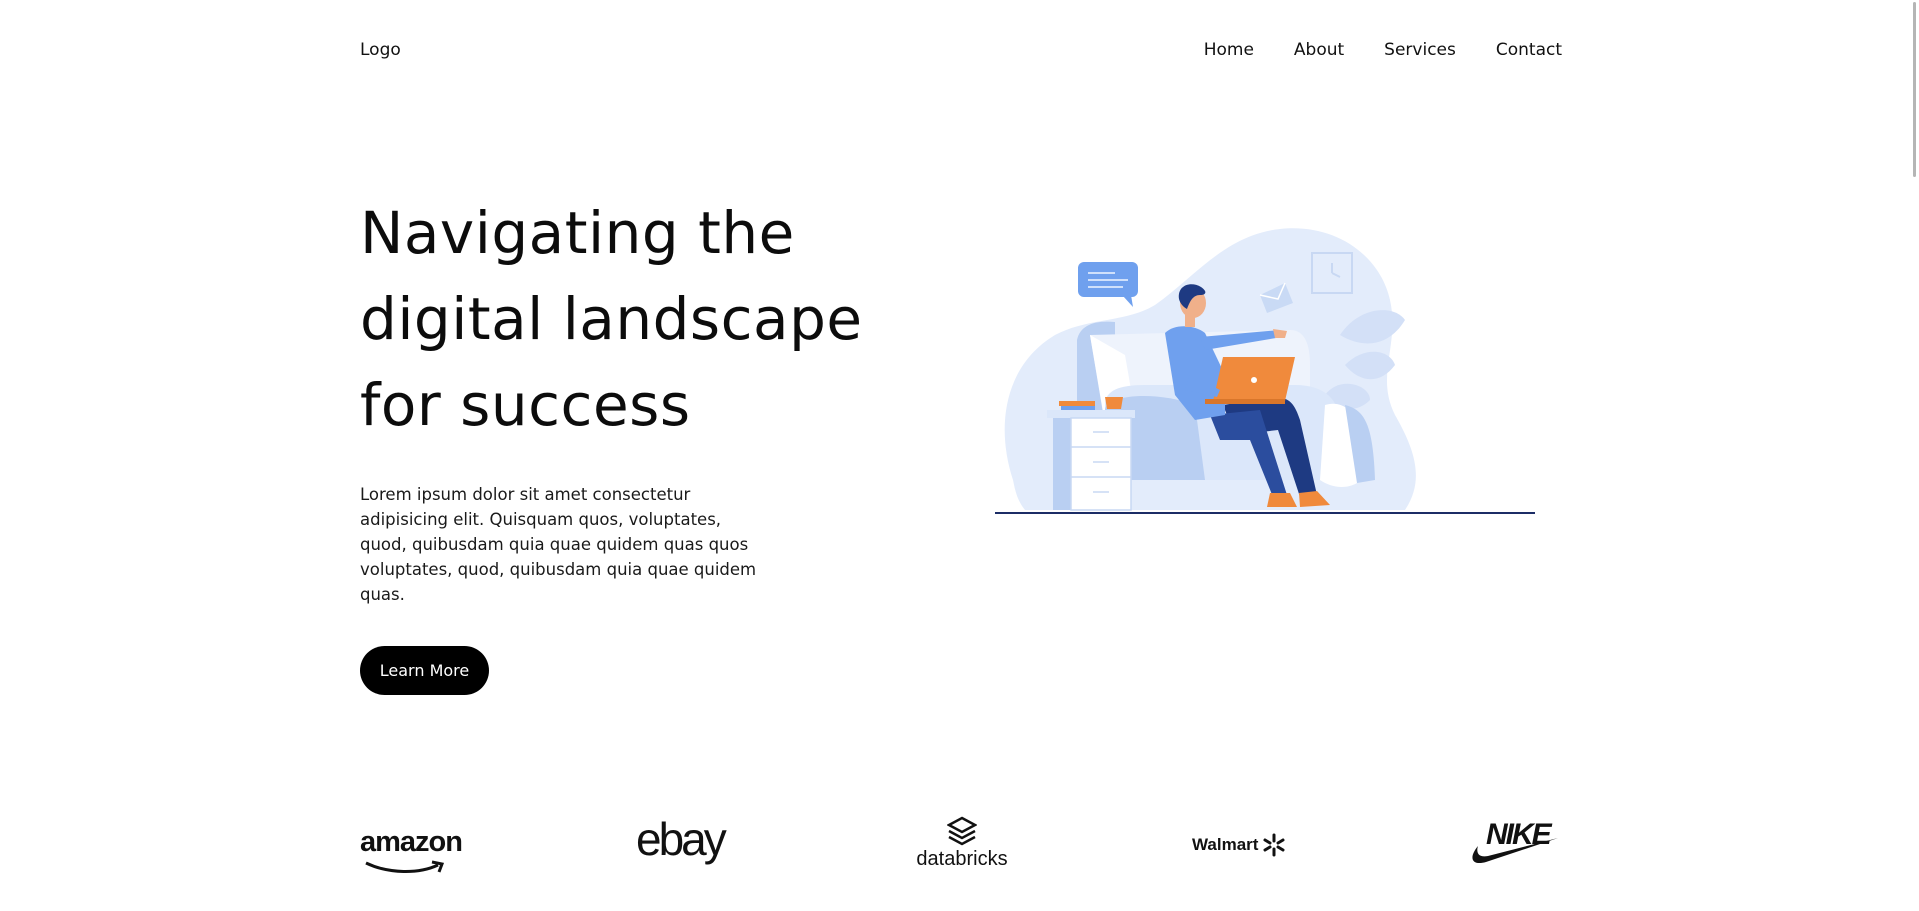 The image size is (1919, 911). Describe the element at coordinates (962, 859) in the screenshot. I see `databricks-wordmark: databricks` at that location.